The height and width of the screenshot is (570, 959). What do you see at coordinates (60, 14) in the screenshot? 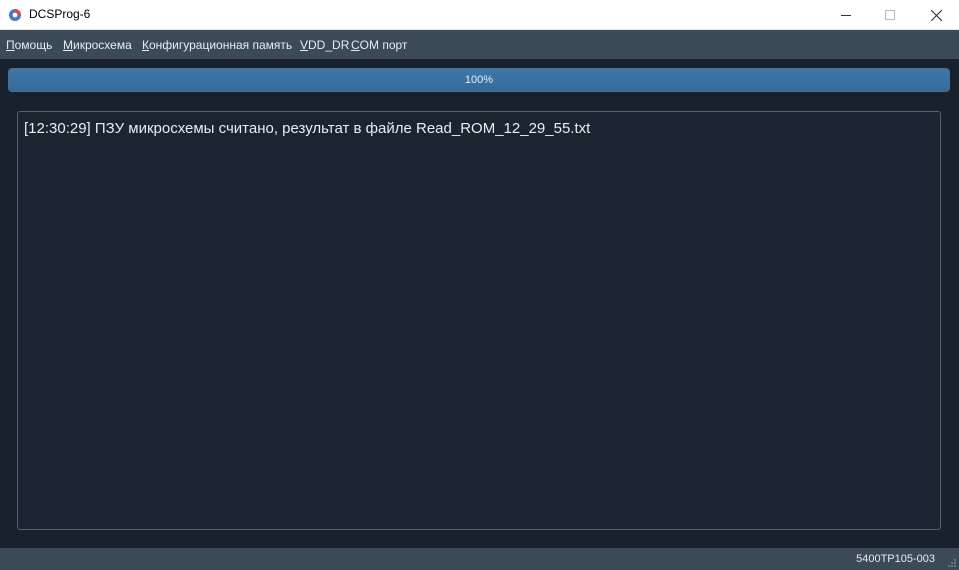
I see `window-title: DCSProg-6` at bounding box center [60, 14].